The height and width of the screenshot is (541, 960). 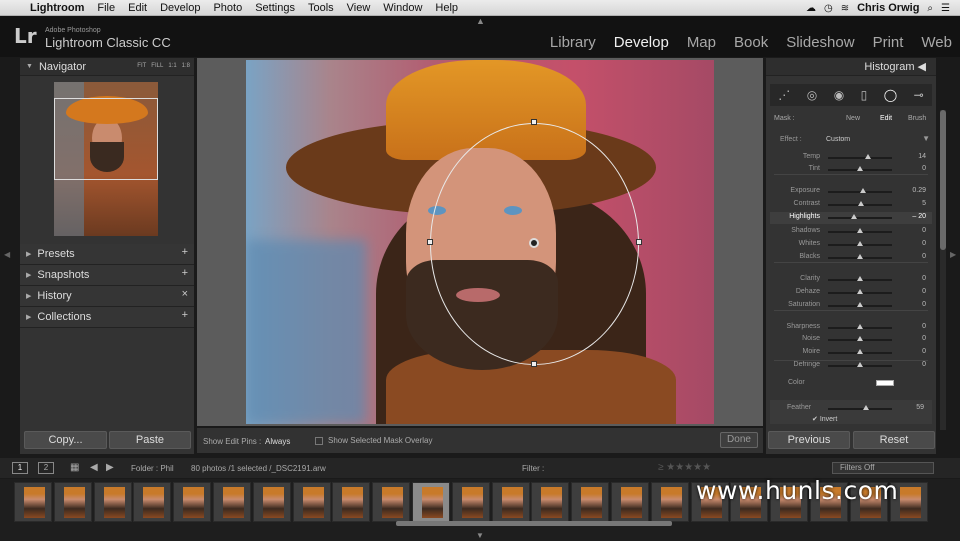 I want to click on feather-value: 59, so click(x=920, y=407).